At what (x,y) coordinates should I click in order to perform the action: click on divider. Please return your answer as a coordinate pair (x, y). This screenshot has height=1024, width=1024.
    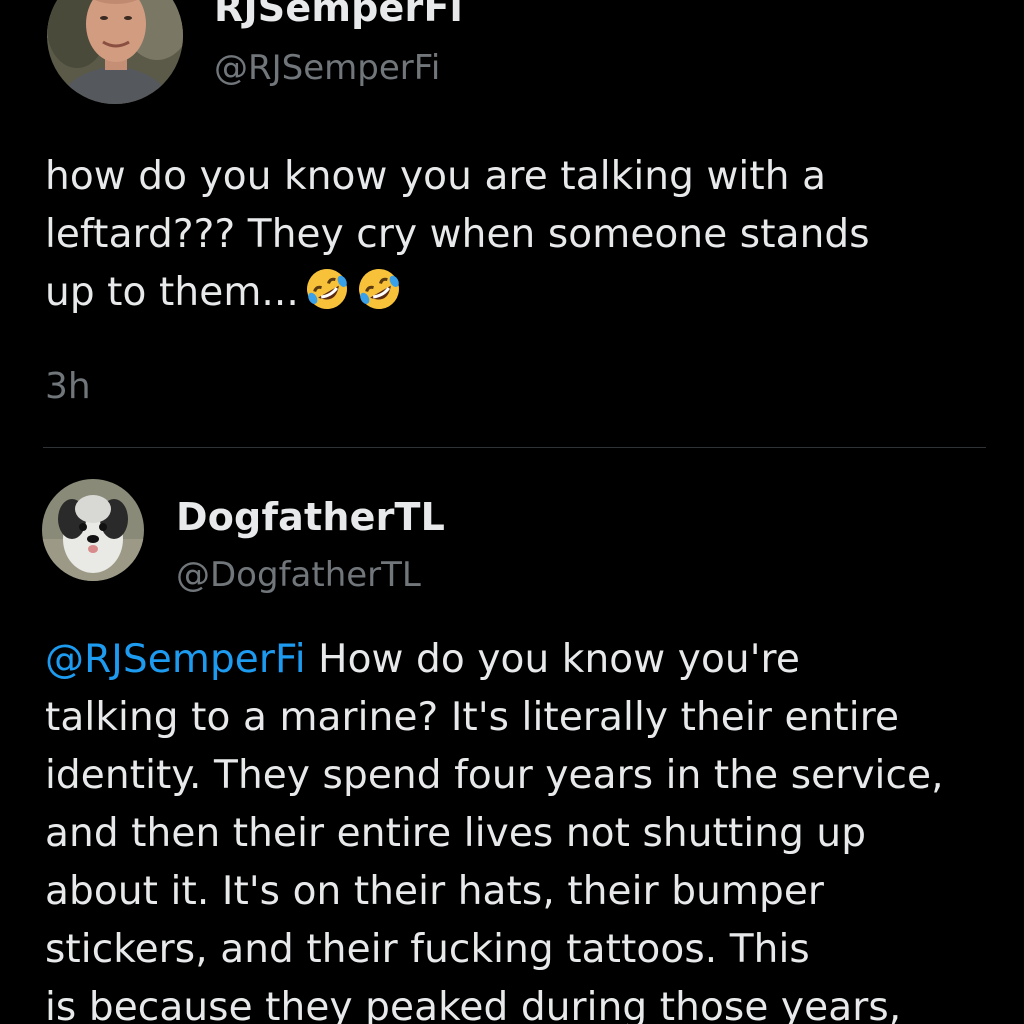
    Looking at the image, I should click on (514, 447).